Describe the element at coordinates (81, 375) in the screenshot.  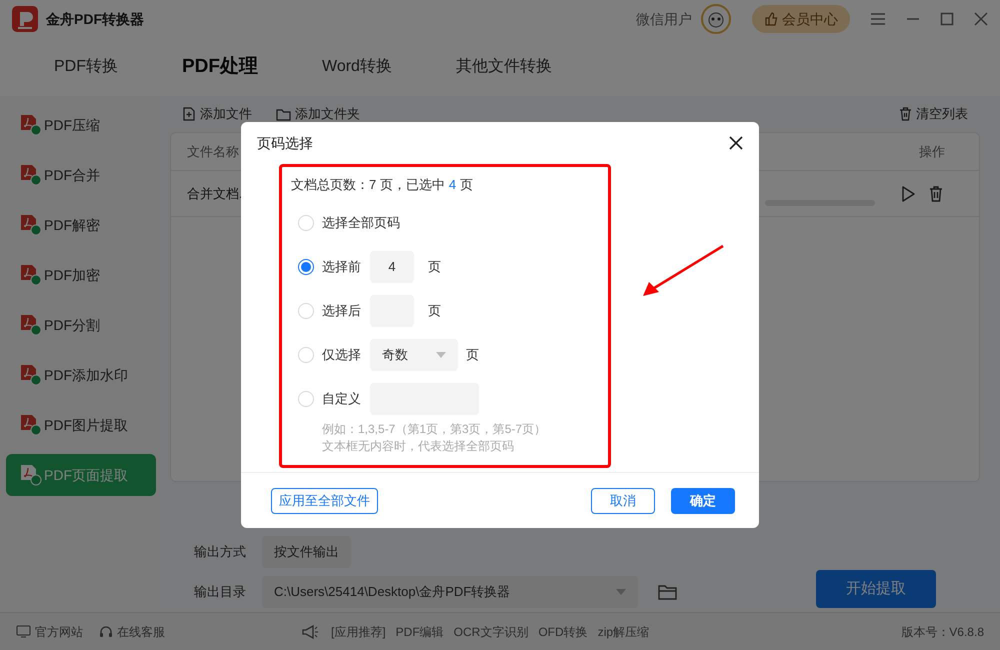
I see `sidebar-item: PDF添加水印` at that location.